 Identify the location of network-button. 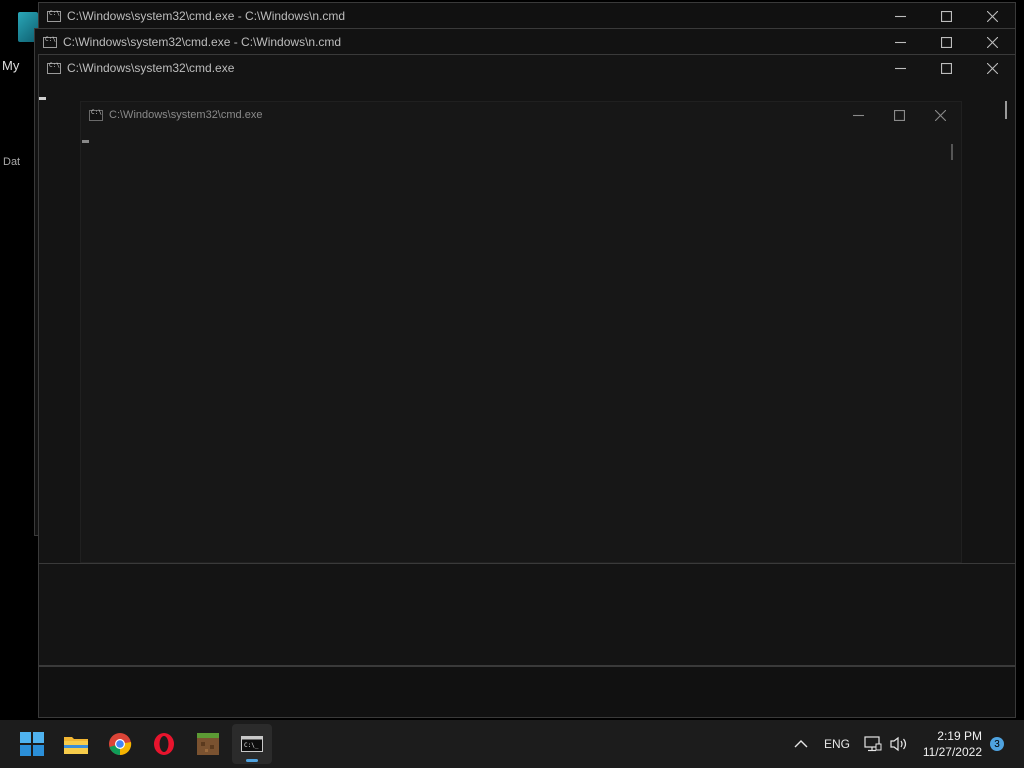
(873, 744).